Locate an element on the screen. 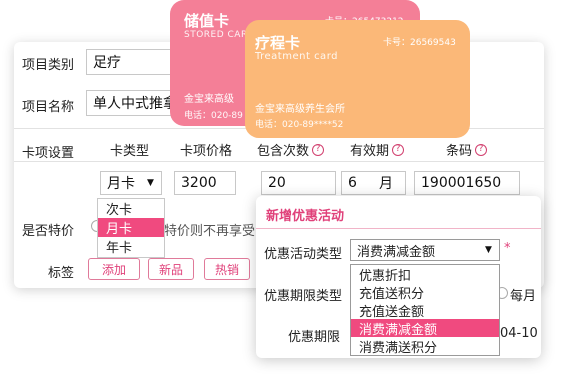  promo-type-value: 消费满减金额 is located at coordinates (396, 252).